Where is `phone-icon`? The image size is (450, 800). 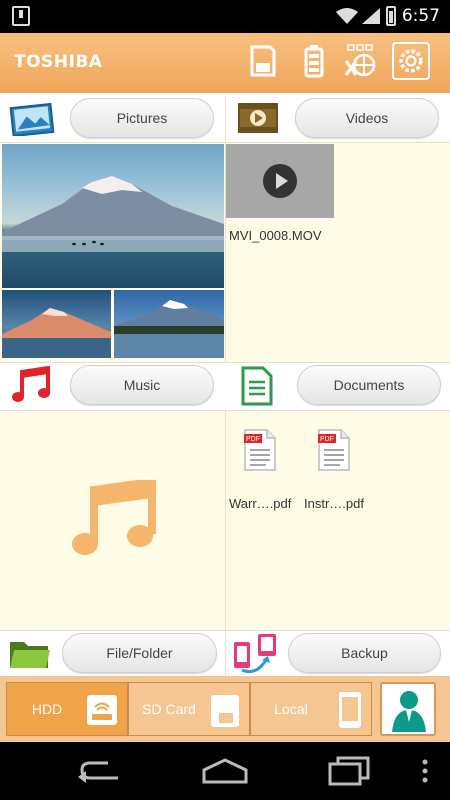 phone-icon is located at coordinates (350, 710).